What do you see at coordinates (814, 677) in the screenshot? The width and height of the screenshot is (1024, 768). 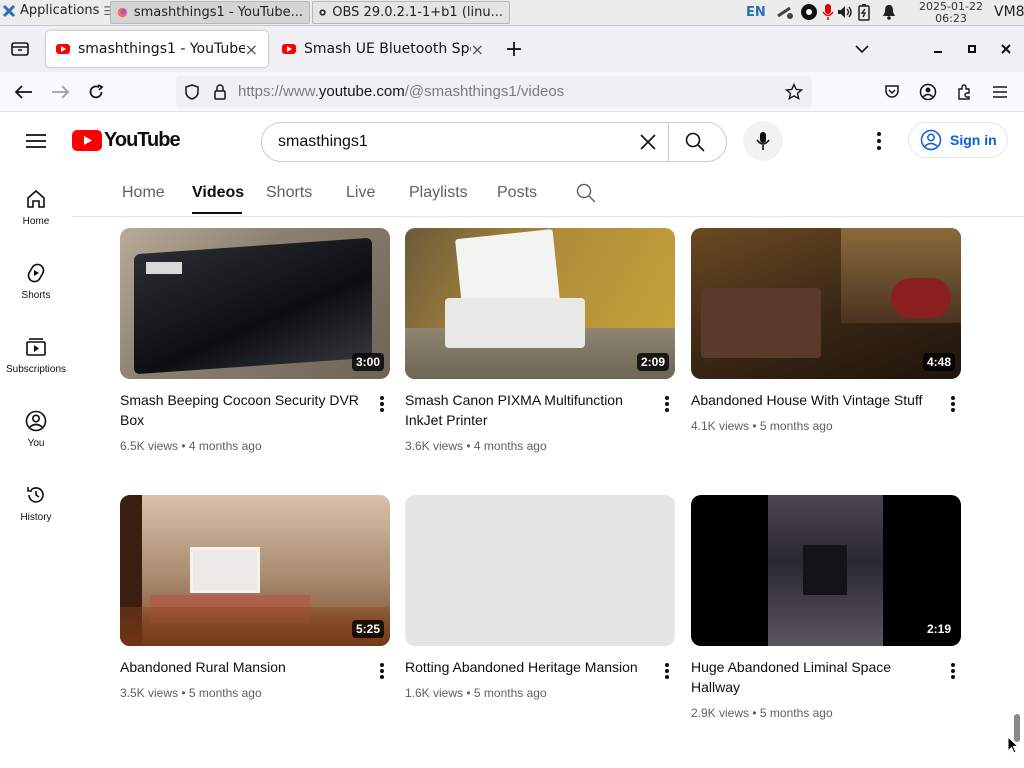 I see `video-title: Huge Abandoned Liminal Space Hallway` at bounding box center [814, 677].